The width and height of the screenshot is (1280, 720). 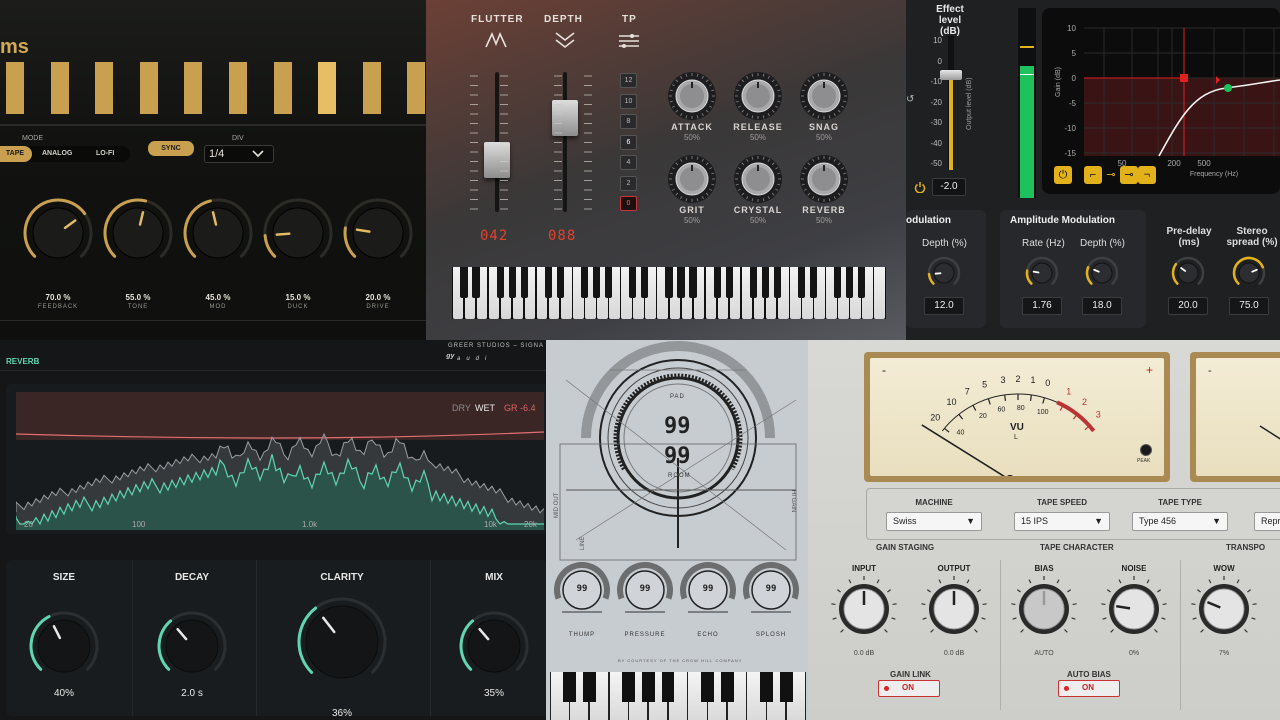 I want to click on power-icon, so click(x=920, y=187).